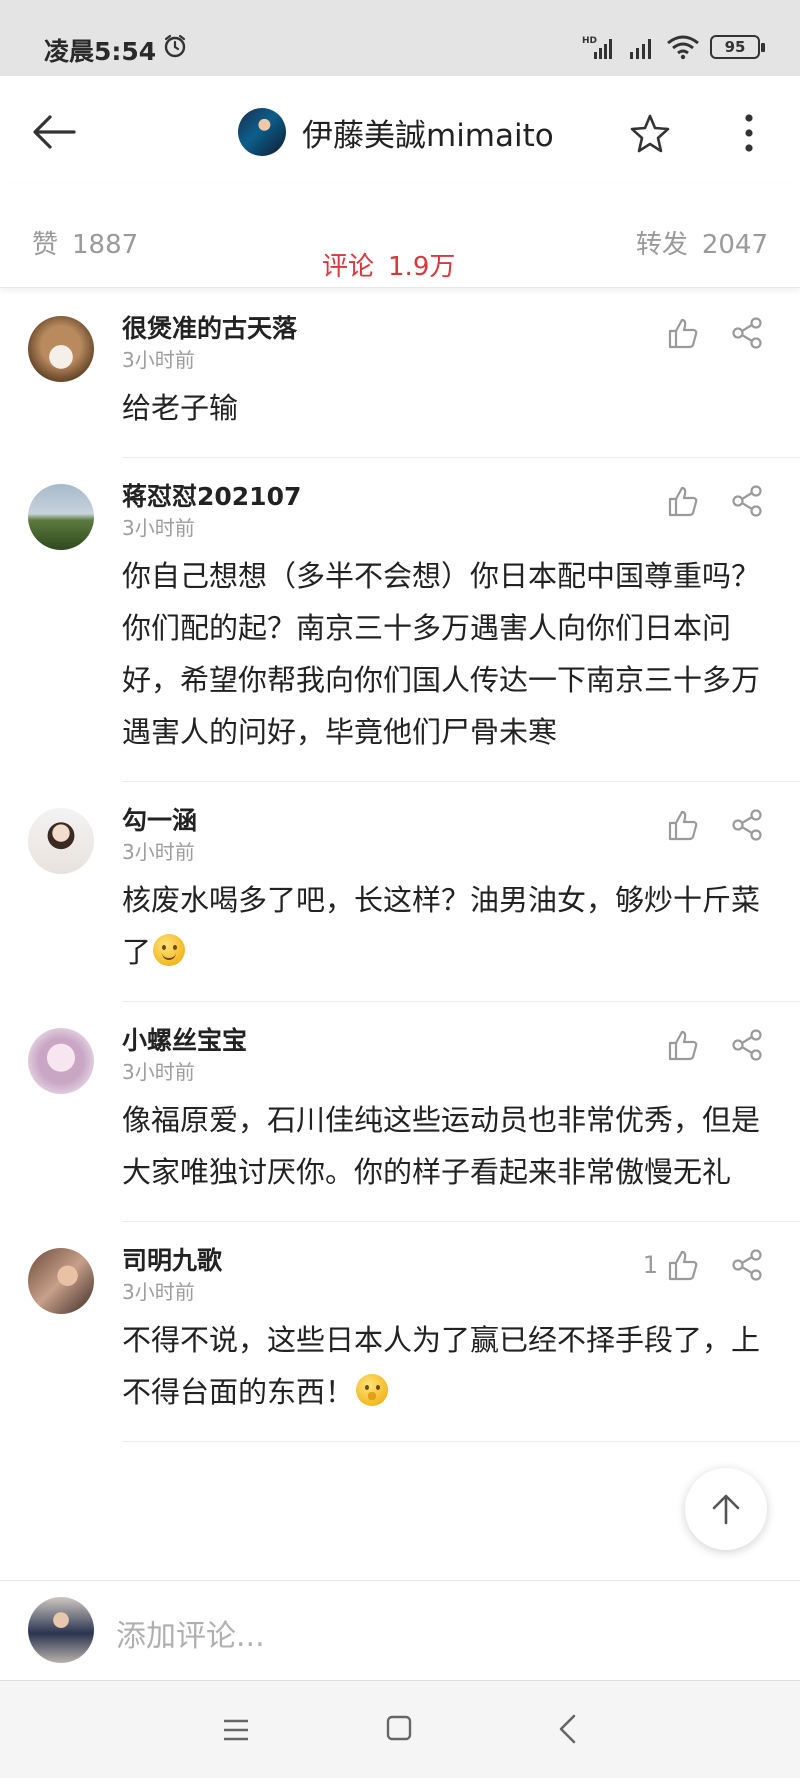  What do you see at coordinates (567, 1729) in the screenshot?
I see `back-chevron-icon` at bounding box center [567, 1729].